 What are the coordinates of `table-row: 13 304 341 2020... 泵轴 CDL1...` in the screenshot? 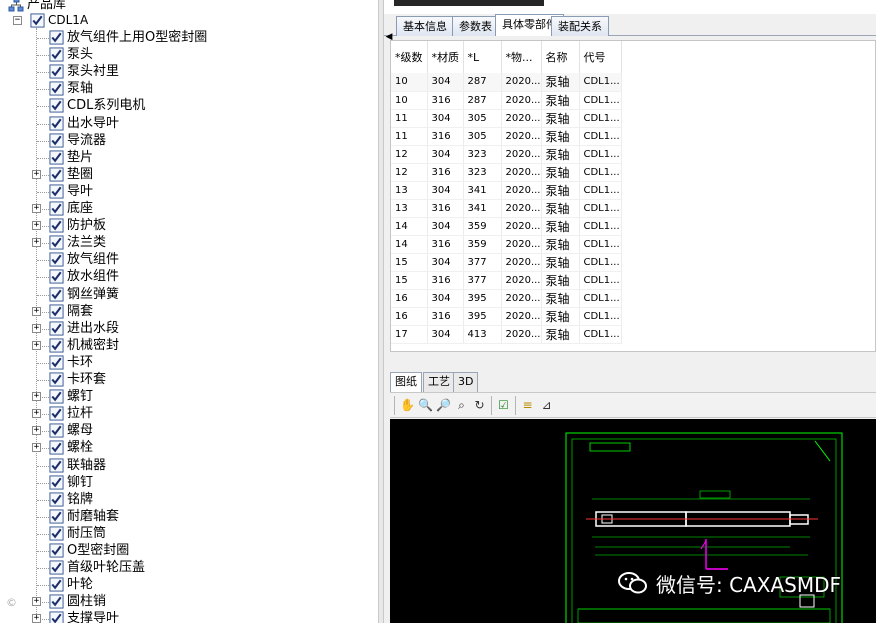 It's located at (506, 190).